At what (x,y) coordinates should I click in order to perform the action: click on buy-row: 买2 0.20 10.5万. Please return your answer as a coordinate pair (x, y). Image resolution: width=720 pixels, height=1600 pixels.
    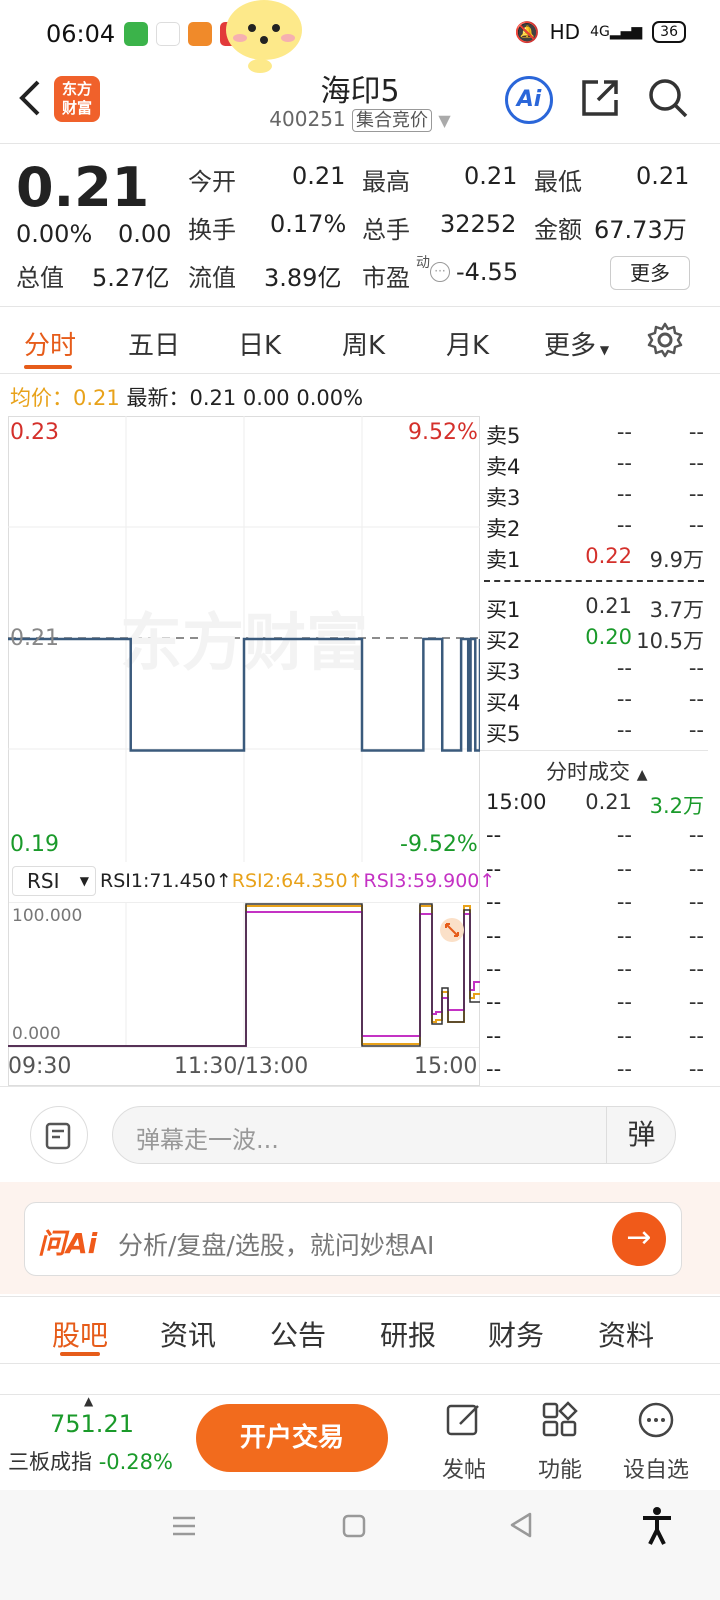
    Looking at the image, I should click on (596, 640).